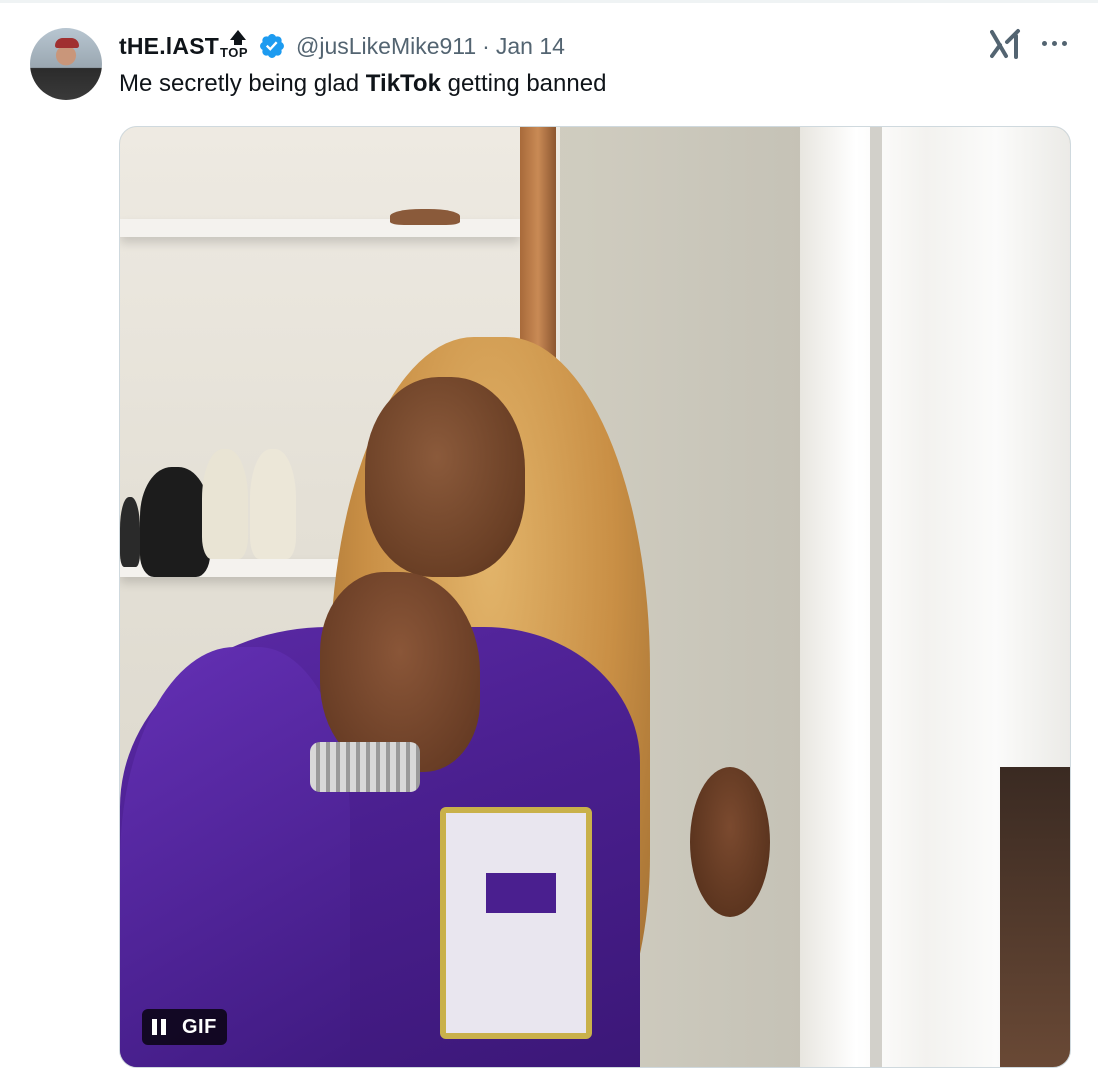 This screenshot has height=1080, width=1098. I want to click on more-options-icon, so click(1055, 44).